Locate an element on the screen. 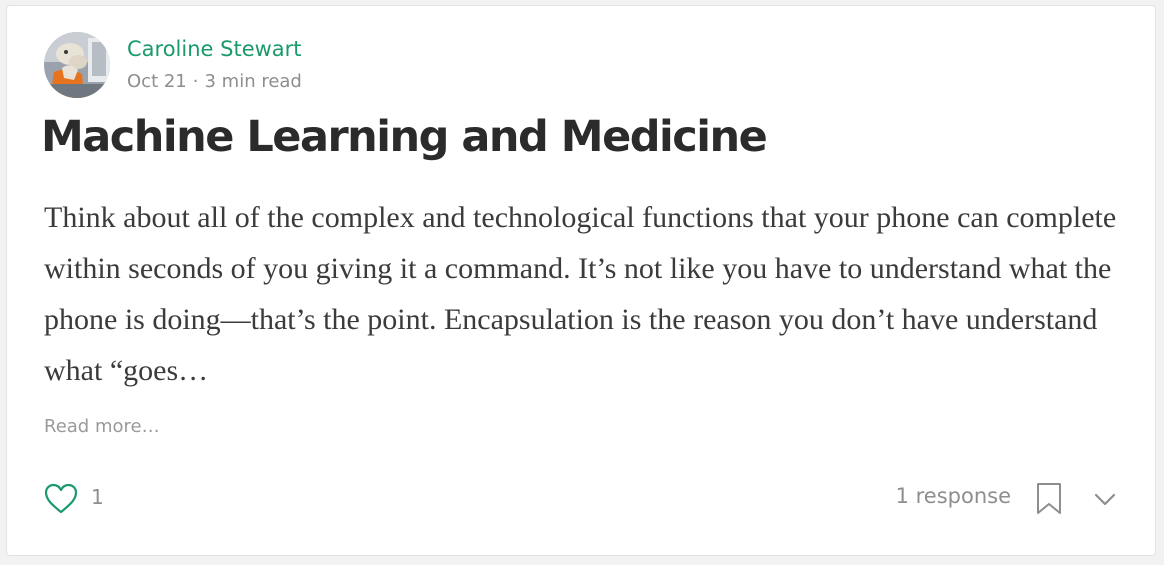  read-time: 3 min read is located at coordinates (253, 81).